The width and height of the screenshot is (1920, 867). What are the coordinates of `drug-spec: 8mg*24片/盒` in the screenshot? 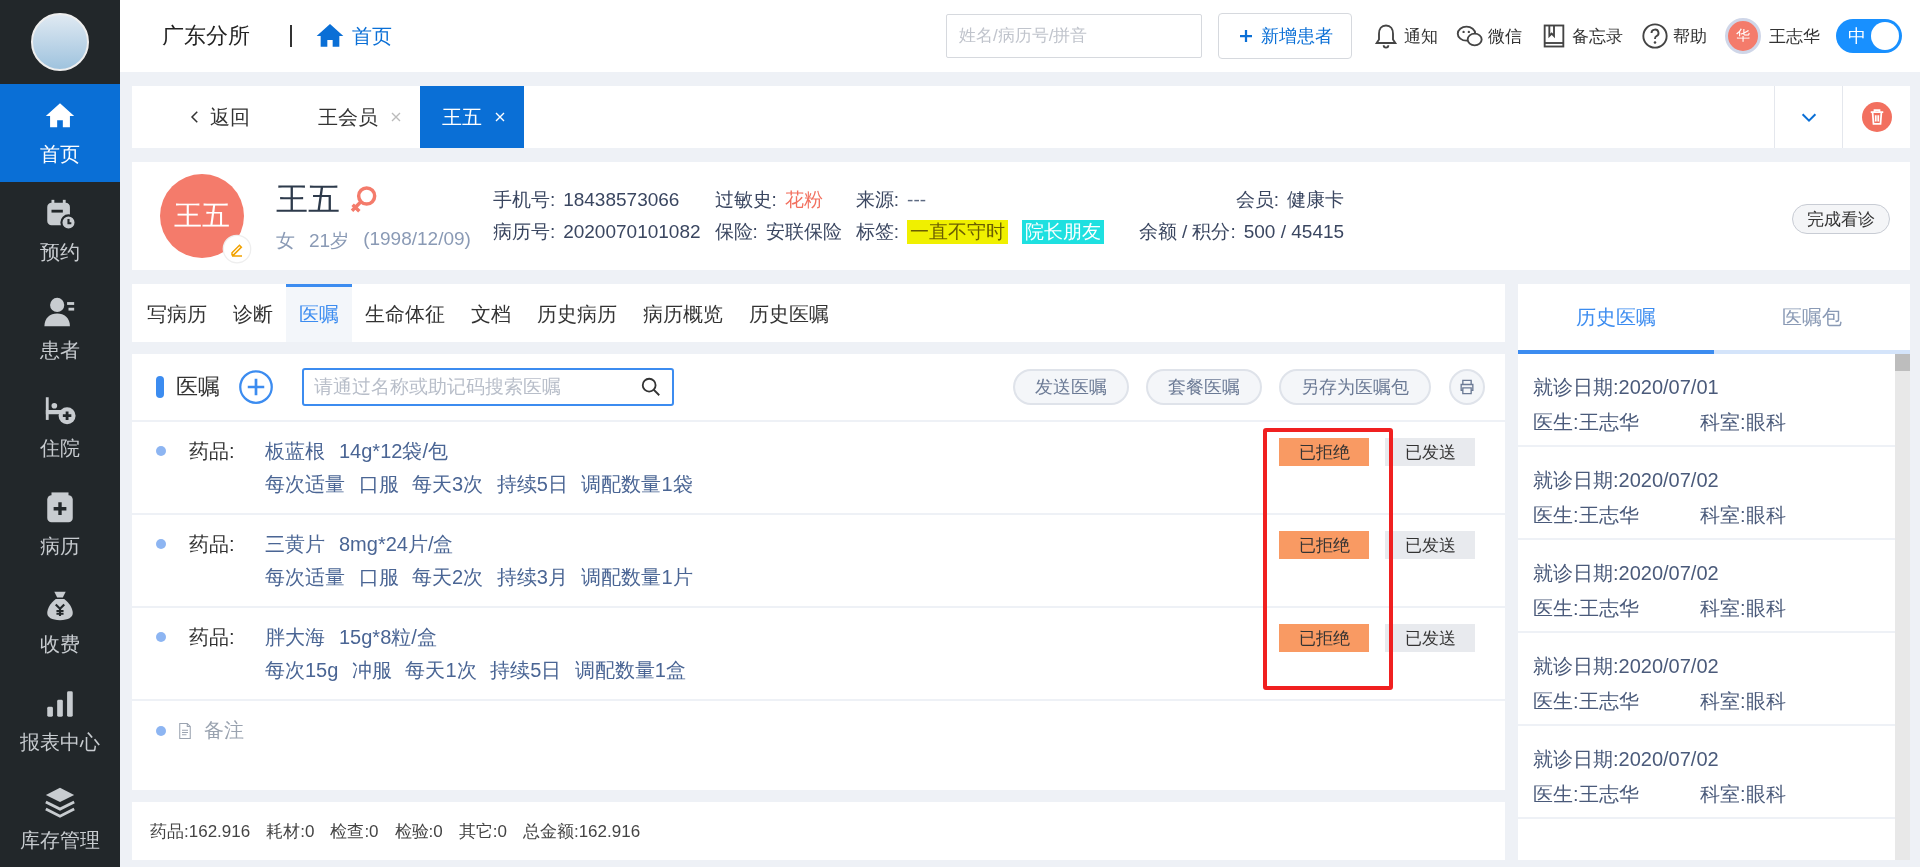 It's located at (396, 544).